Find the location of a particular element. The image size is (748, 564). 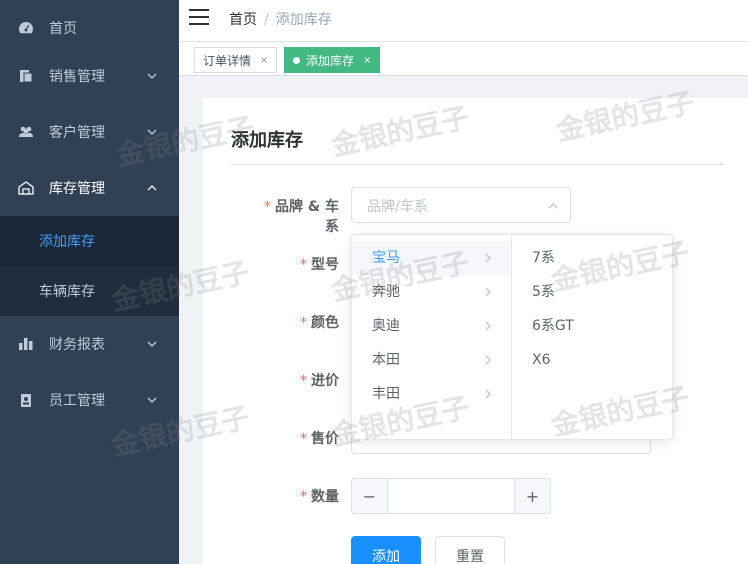

decrement-button: − is located at coordinates (370, 496).